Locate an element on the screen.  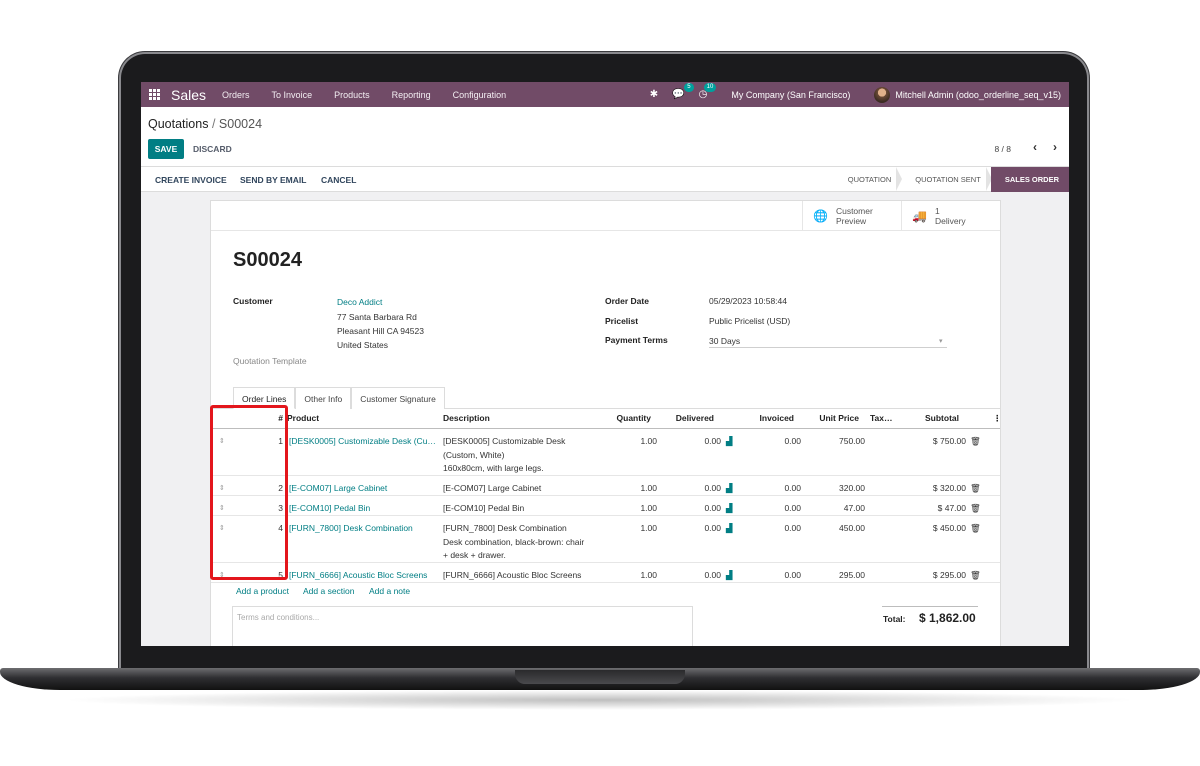
stage-sales-order: SALES ORDER is located at coordinates (1029, 179).